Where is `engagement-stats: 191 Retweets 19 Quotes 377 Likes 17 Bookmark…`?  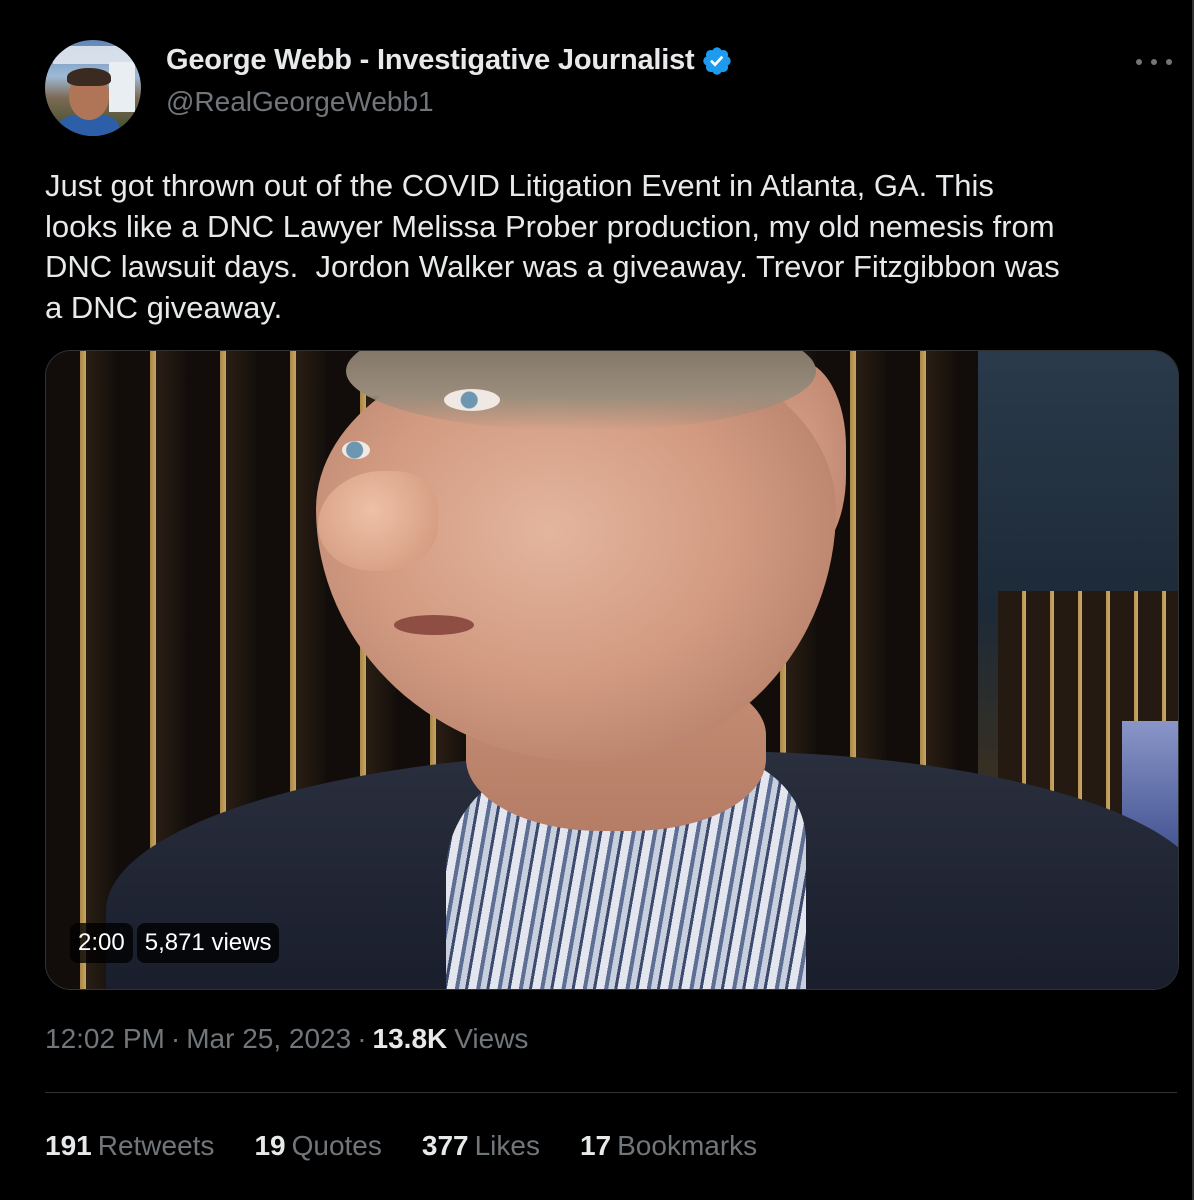
engagement-stats: 191 Retweets 19 Quotes 377 Likes 17 Bookmark… is located at coordinates (401, 1146).